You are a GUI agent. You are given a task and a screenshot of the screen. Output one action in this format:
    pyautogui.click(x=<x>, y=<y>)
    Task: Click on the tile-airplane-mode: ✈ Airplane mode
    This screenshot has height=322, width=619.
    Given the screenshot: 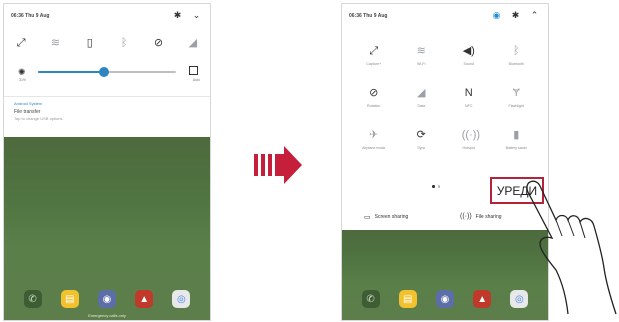 What is the action you would take?
    pyautogui.click(x=374, y=139)
    